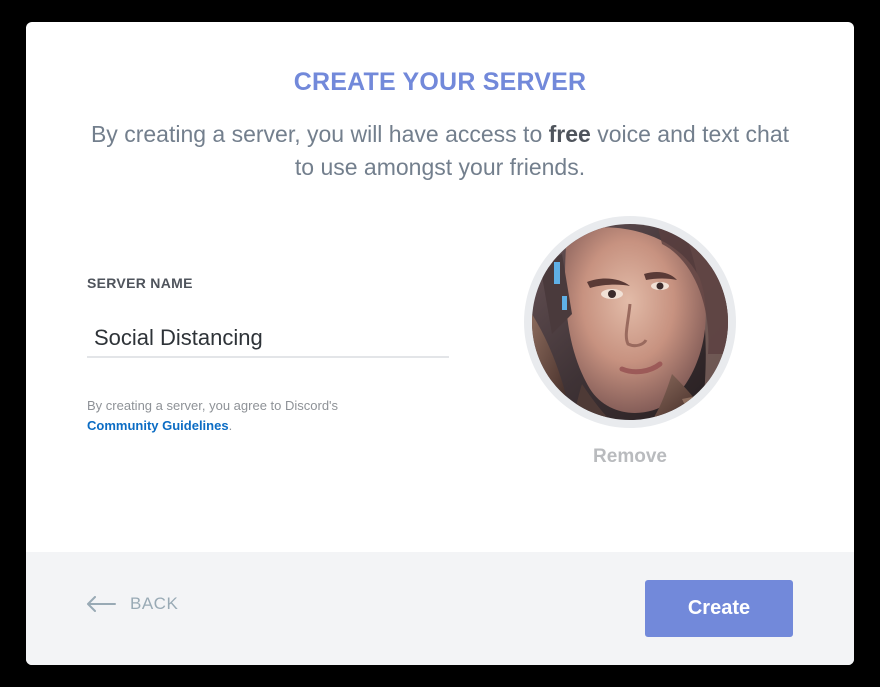 This screenshot has width=880, height=687. I want to click on server-icon-upload, so click(630, 322).